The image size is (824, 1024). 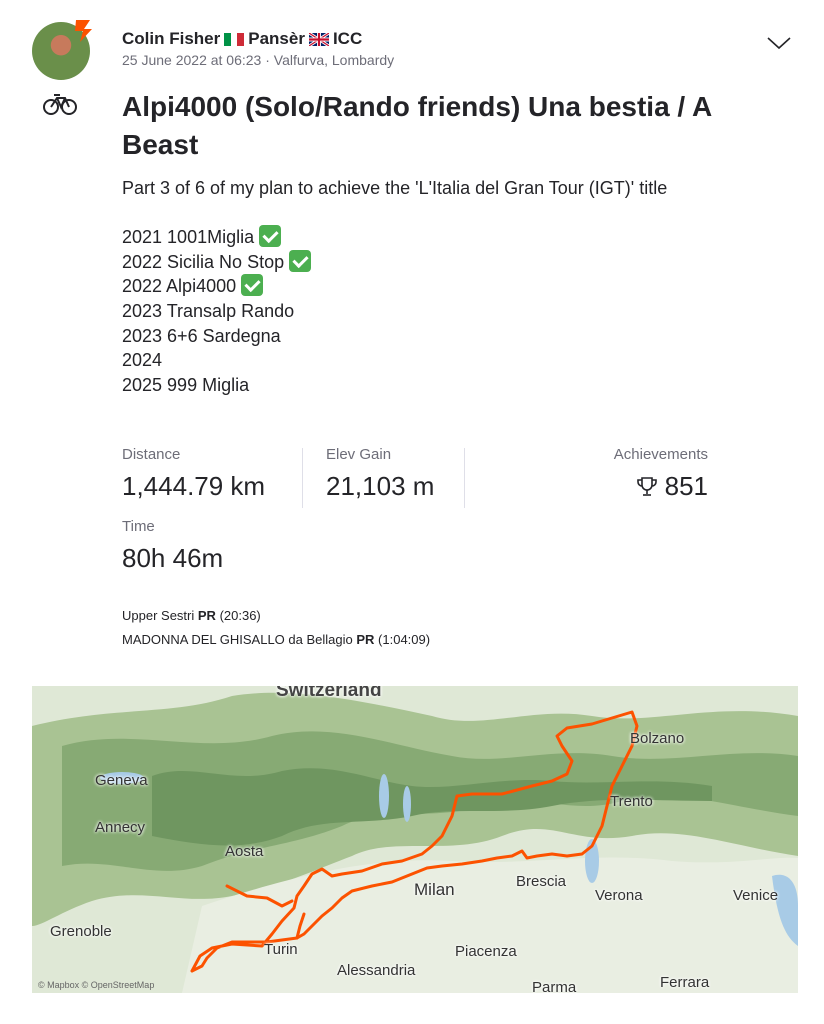 What do you see at coordinates (121, 780) in the screenshot?
I see `map-label-geneva: Geneva` at bounding box center [121, 780].